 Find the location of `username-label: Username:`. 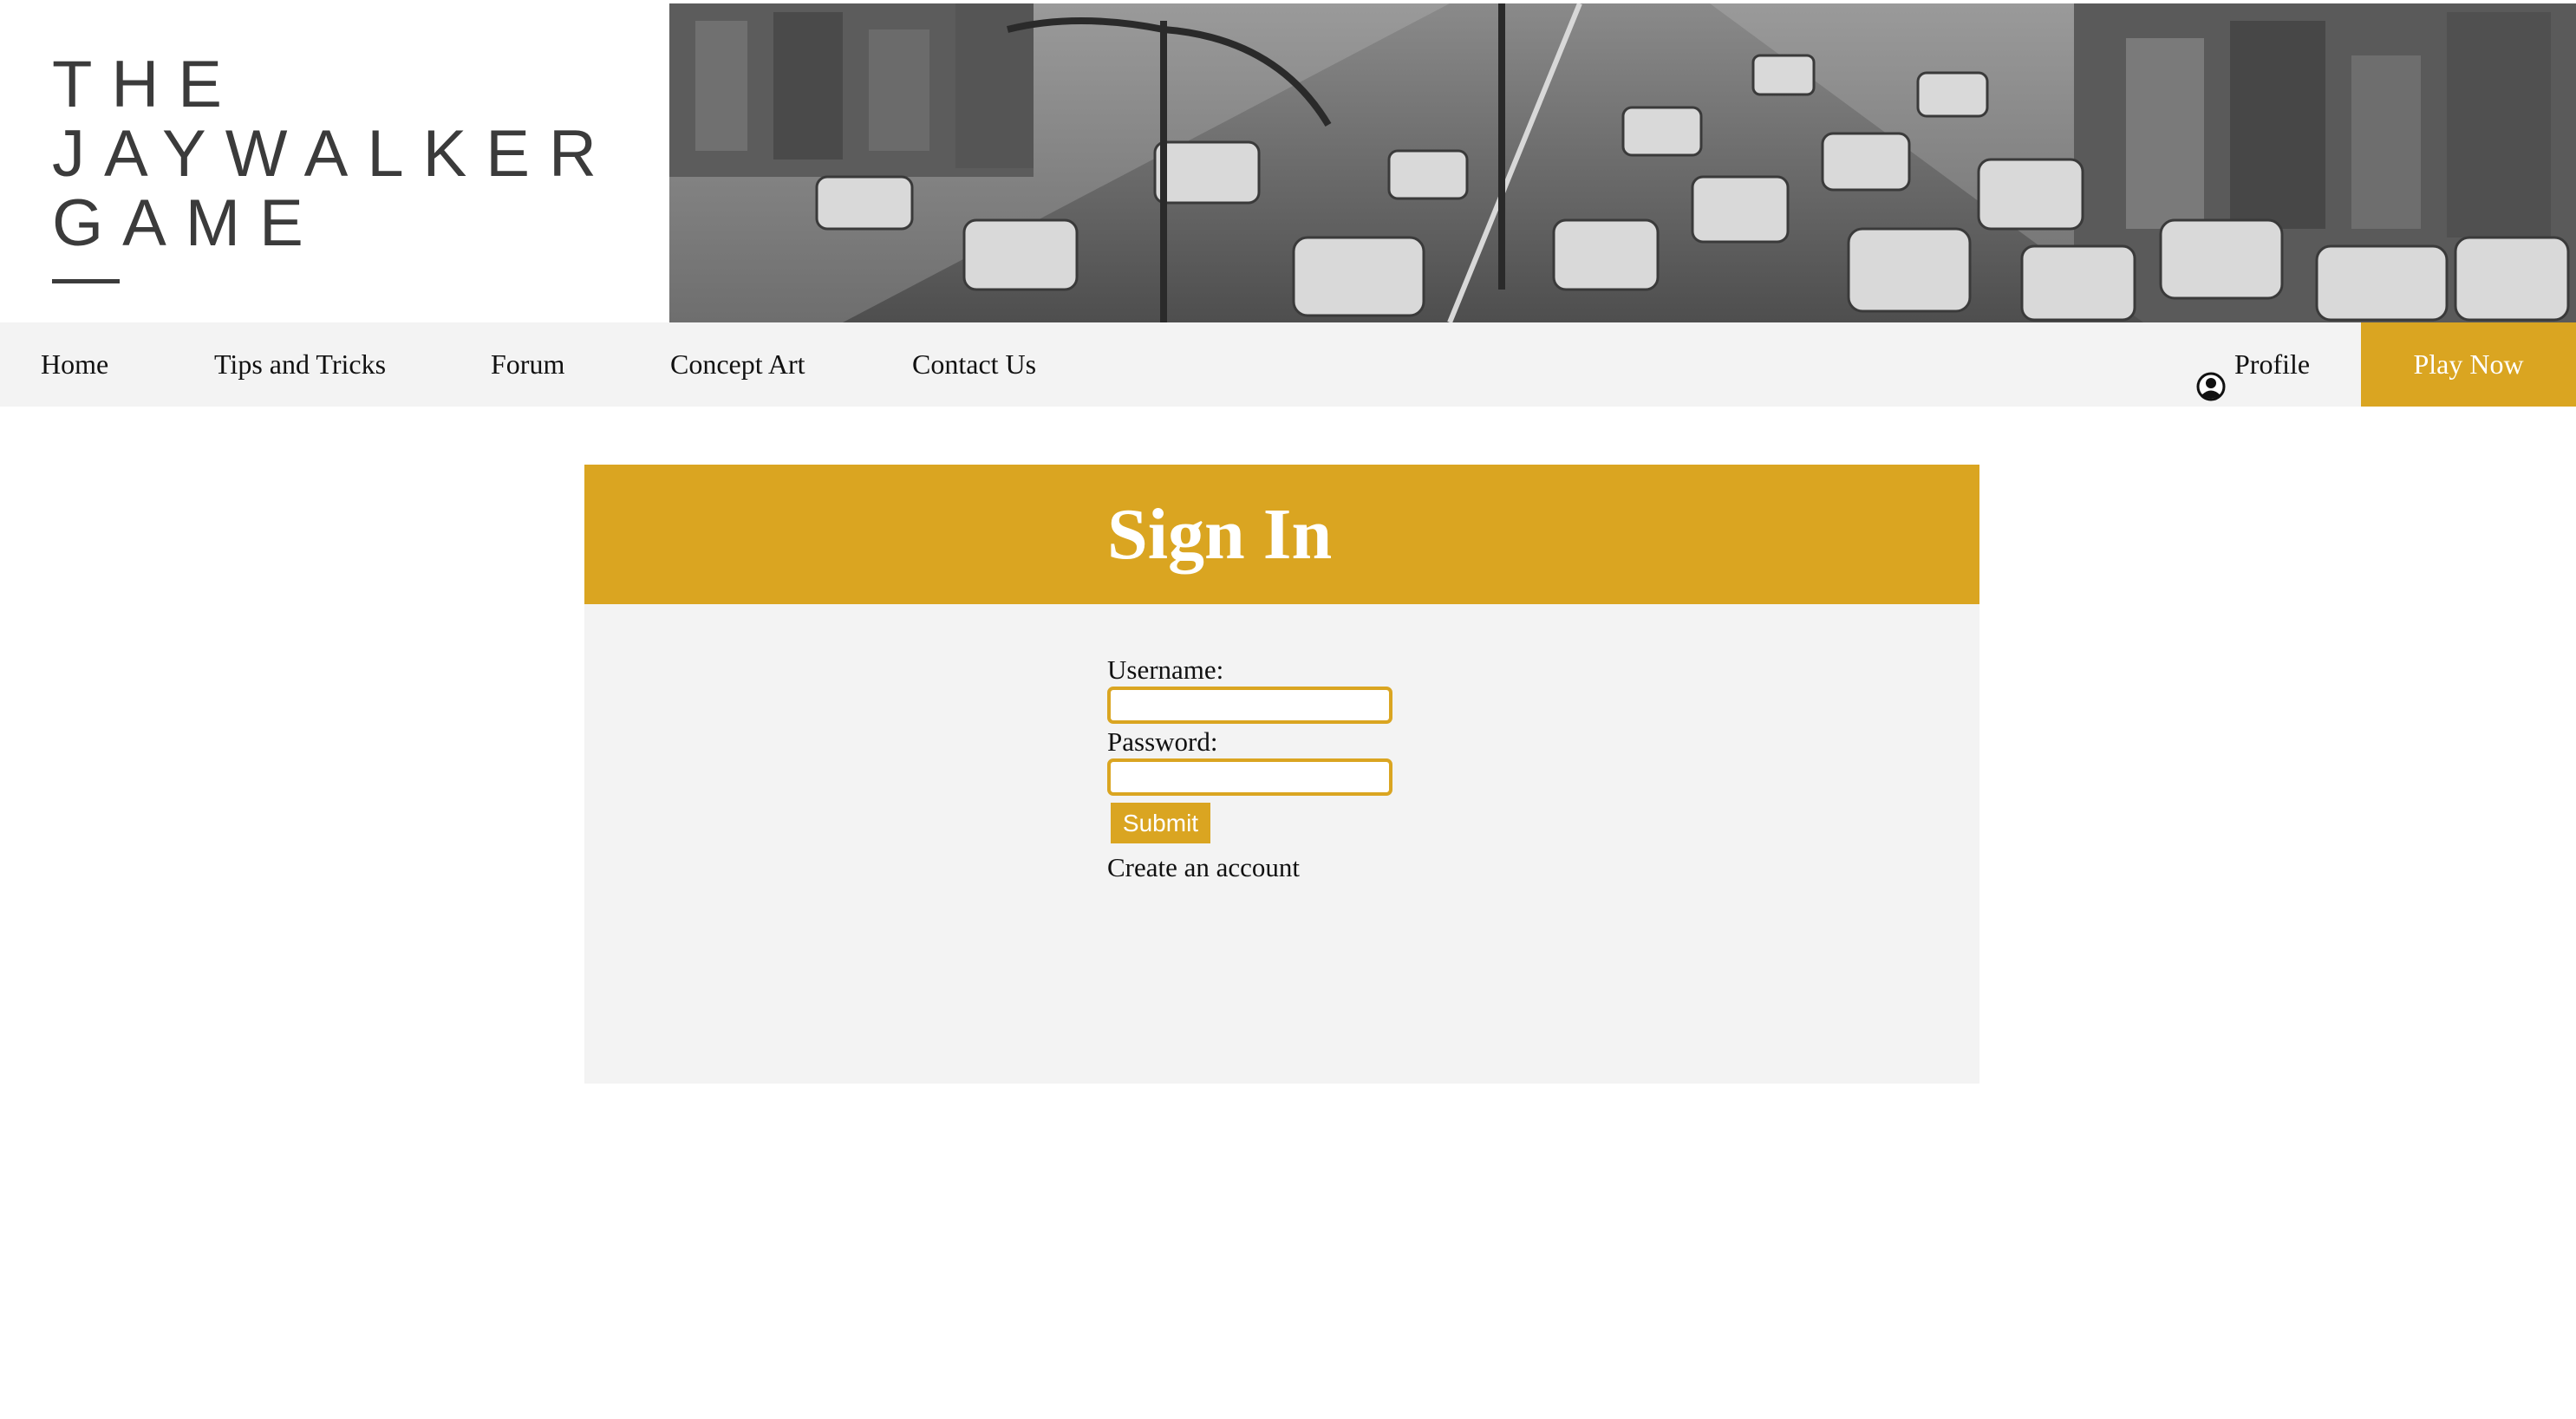

username-label: Username: is located at coordinates (1165, 669).